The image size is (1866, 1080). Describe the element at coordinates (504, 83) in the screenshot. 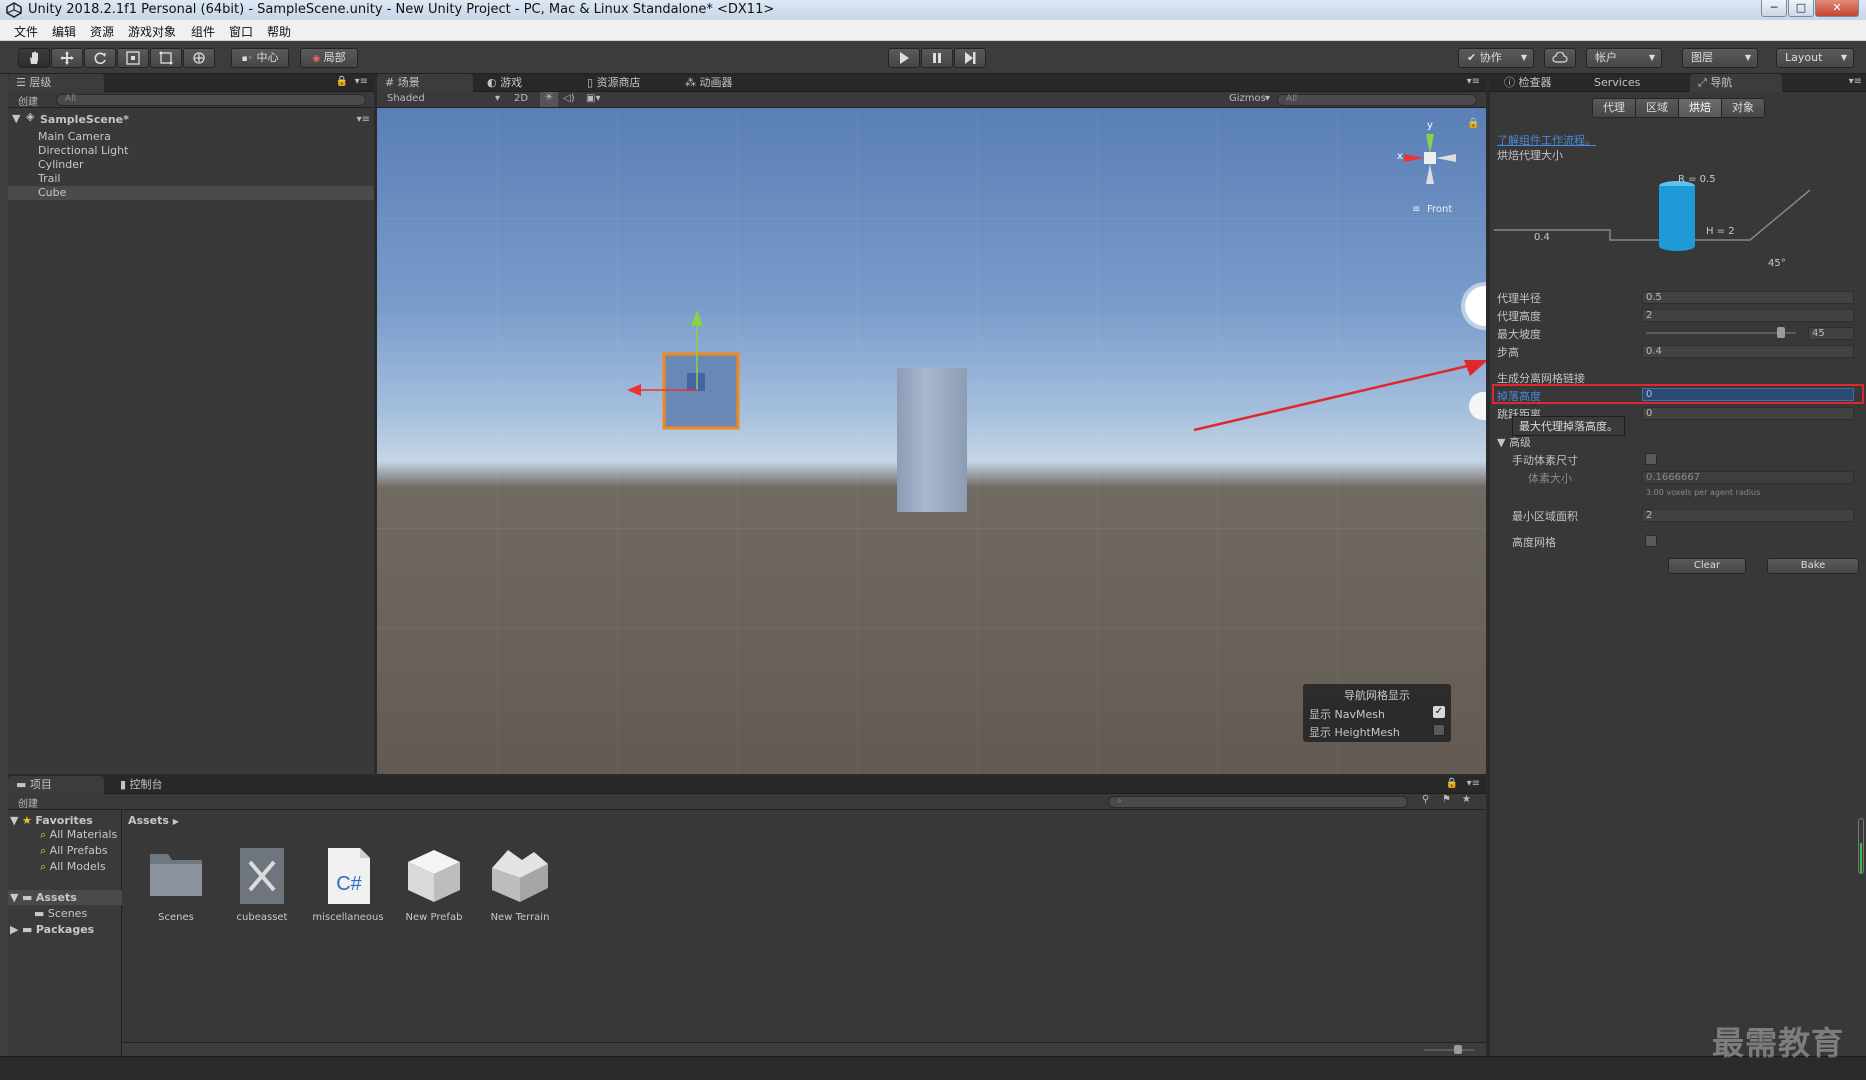

I see `tab-game: ◐ 游戏` at that location.